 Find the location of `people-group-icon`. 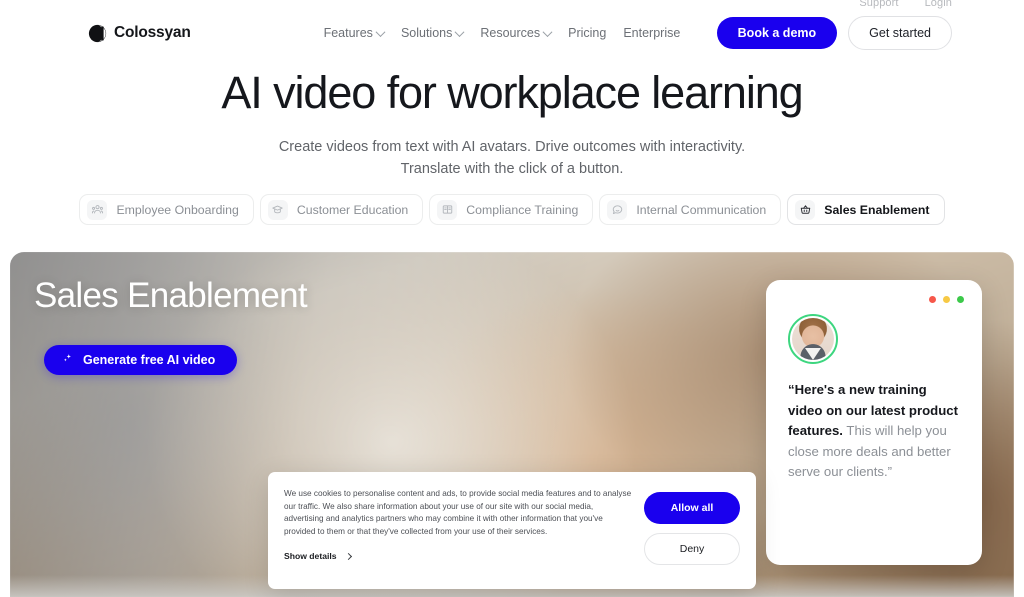

people-group-icon is located at coordinates (97, 209).